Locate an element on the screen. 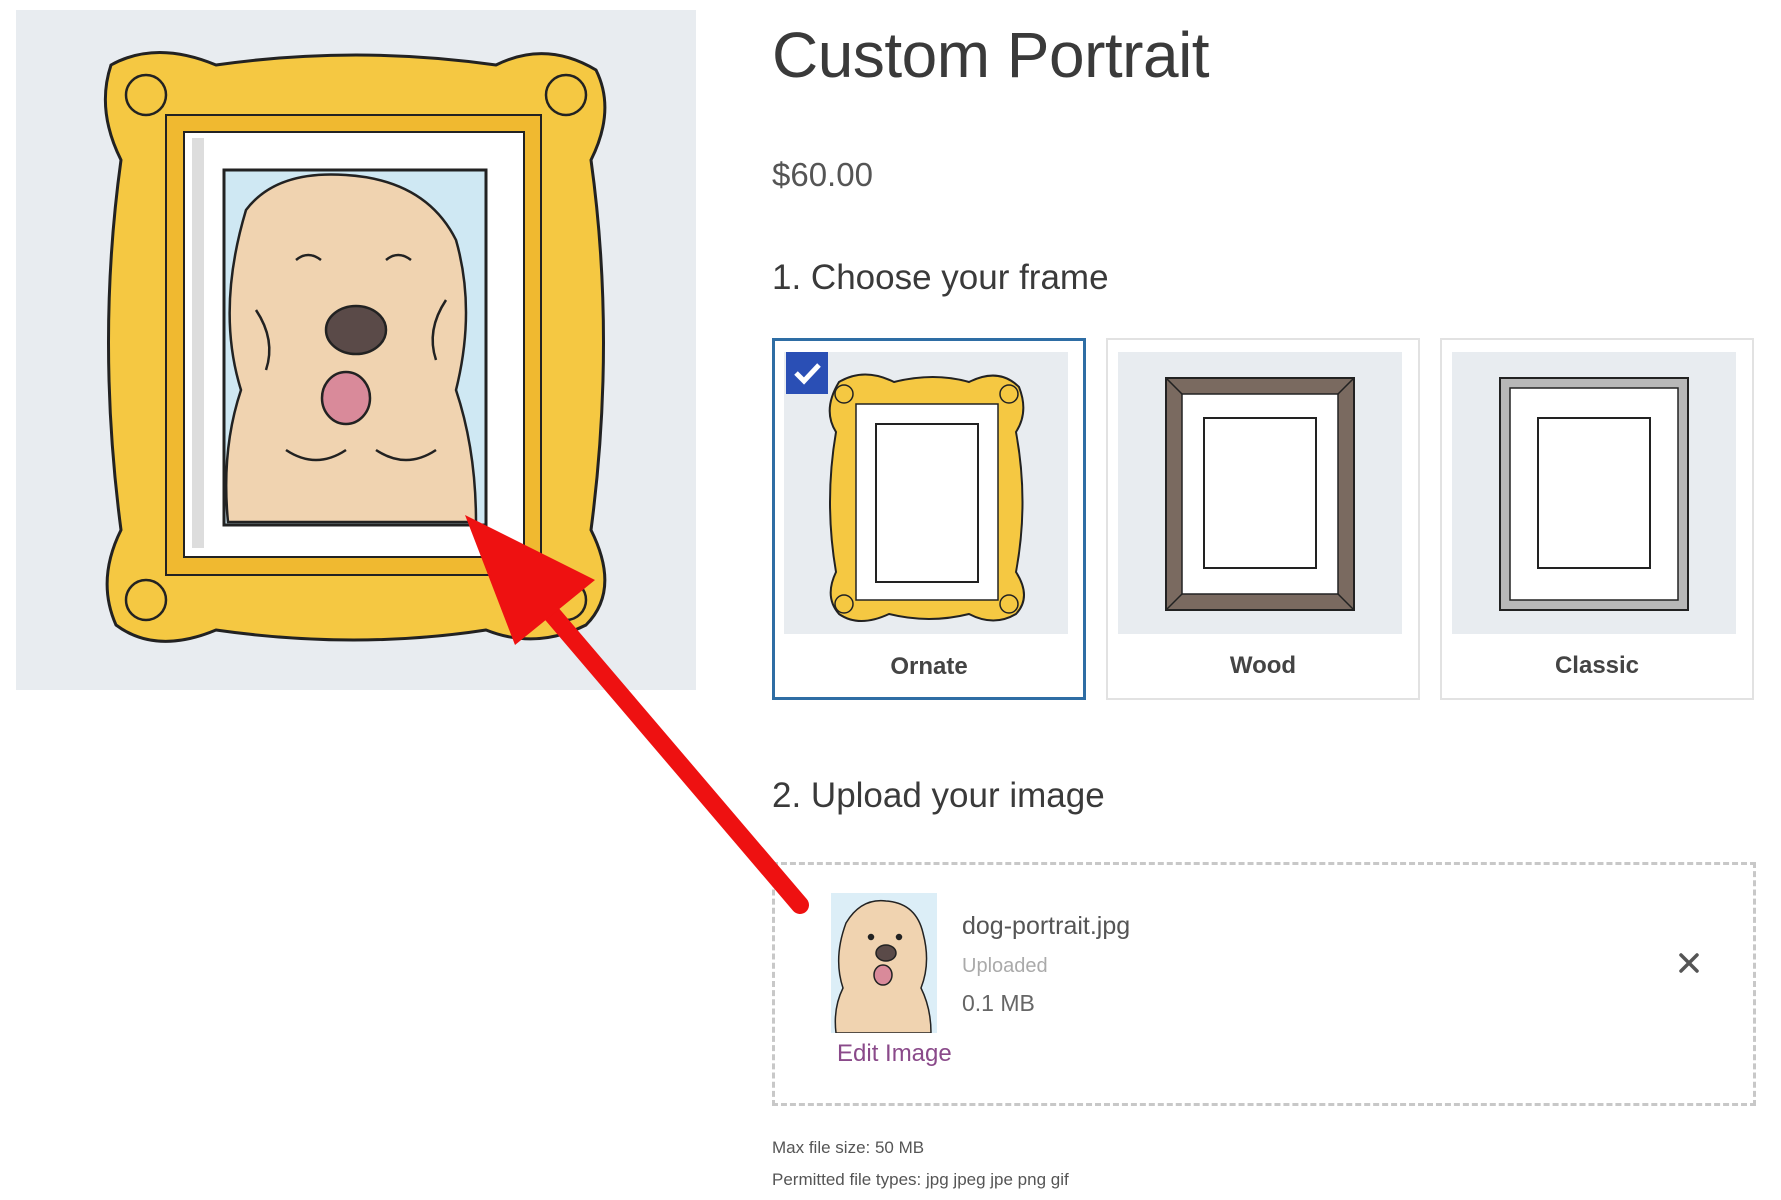  frame-option-wood: Wood is located at coordinates (1263, 519).